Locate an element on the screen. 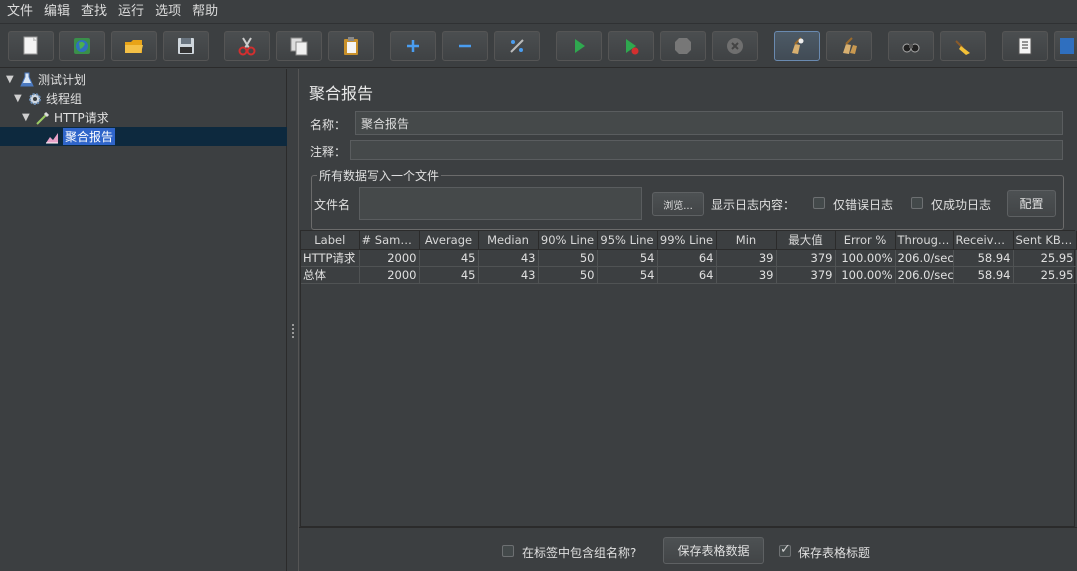  filename-field is located at coordinates (500, 203).